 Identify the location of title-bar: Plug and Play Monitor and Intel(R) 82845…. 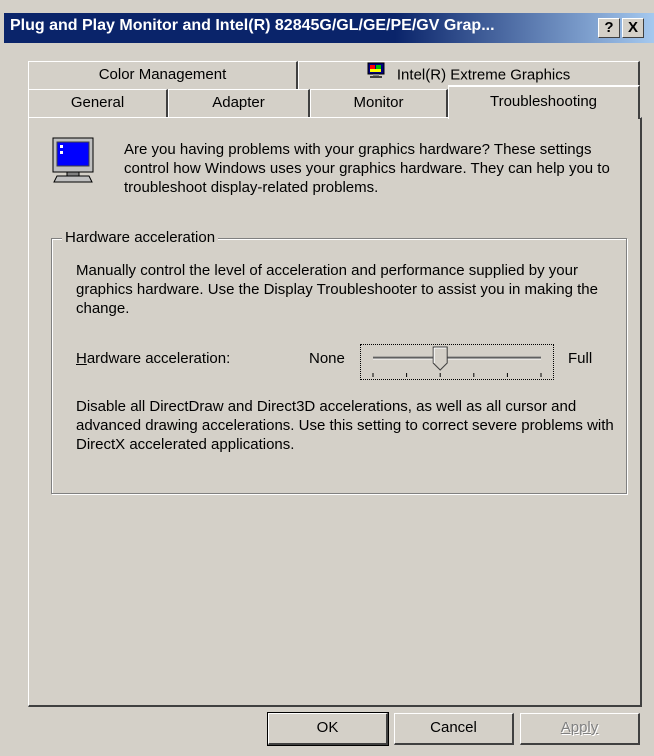
(329, 28).